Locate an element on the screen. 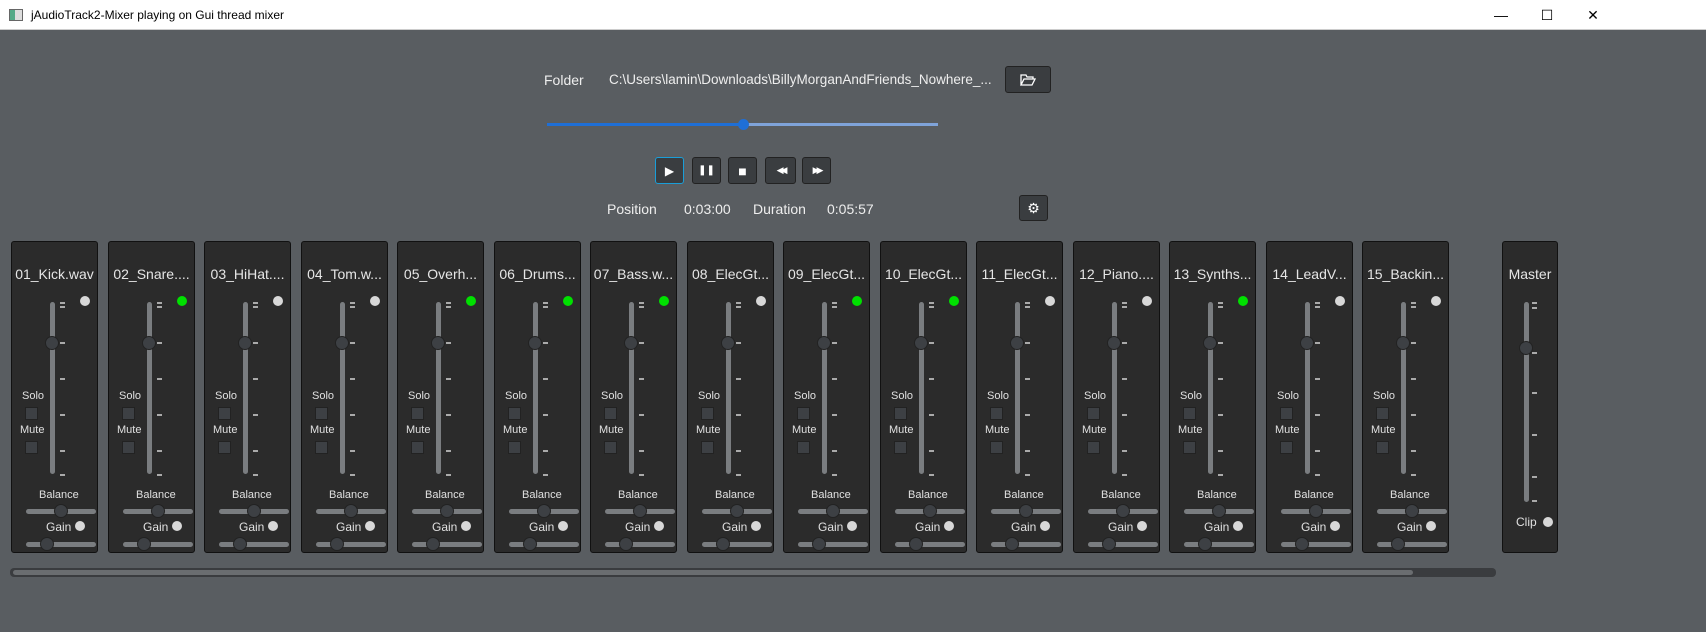  fast-forward-button: ▶▶ is located at coordinates (816, 170).